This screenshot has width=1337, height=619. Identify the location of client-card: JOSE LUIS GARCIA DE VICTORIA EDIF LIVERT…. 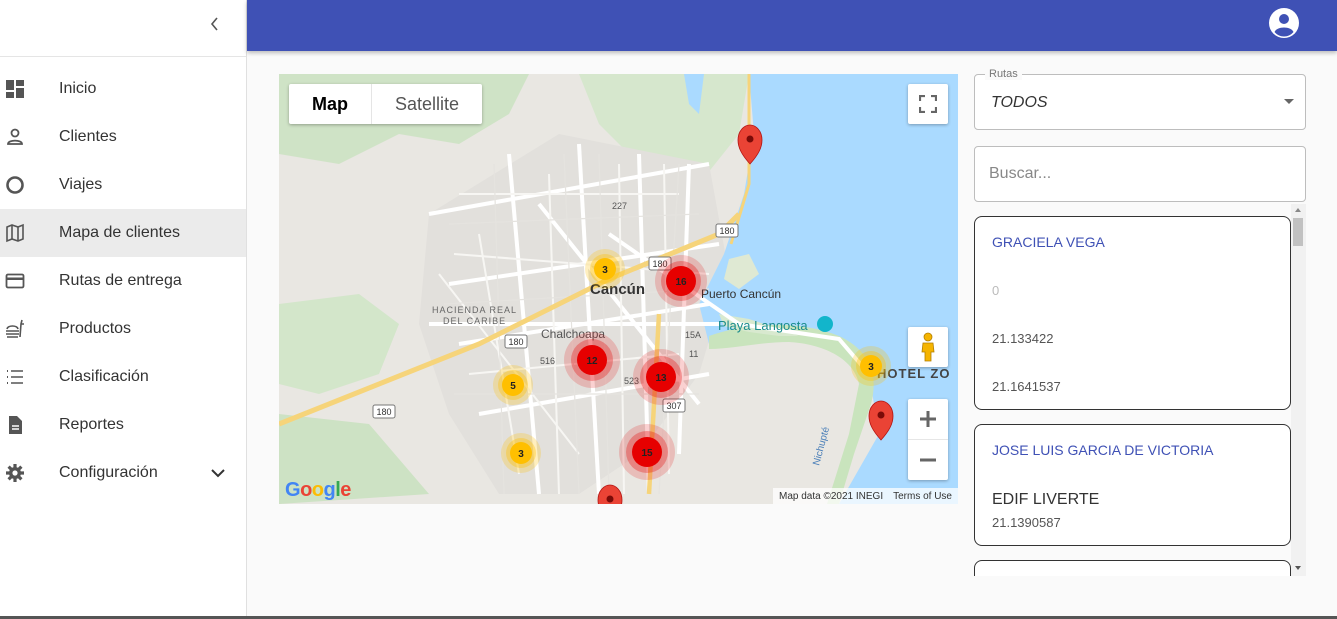
(1132, 485).